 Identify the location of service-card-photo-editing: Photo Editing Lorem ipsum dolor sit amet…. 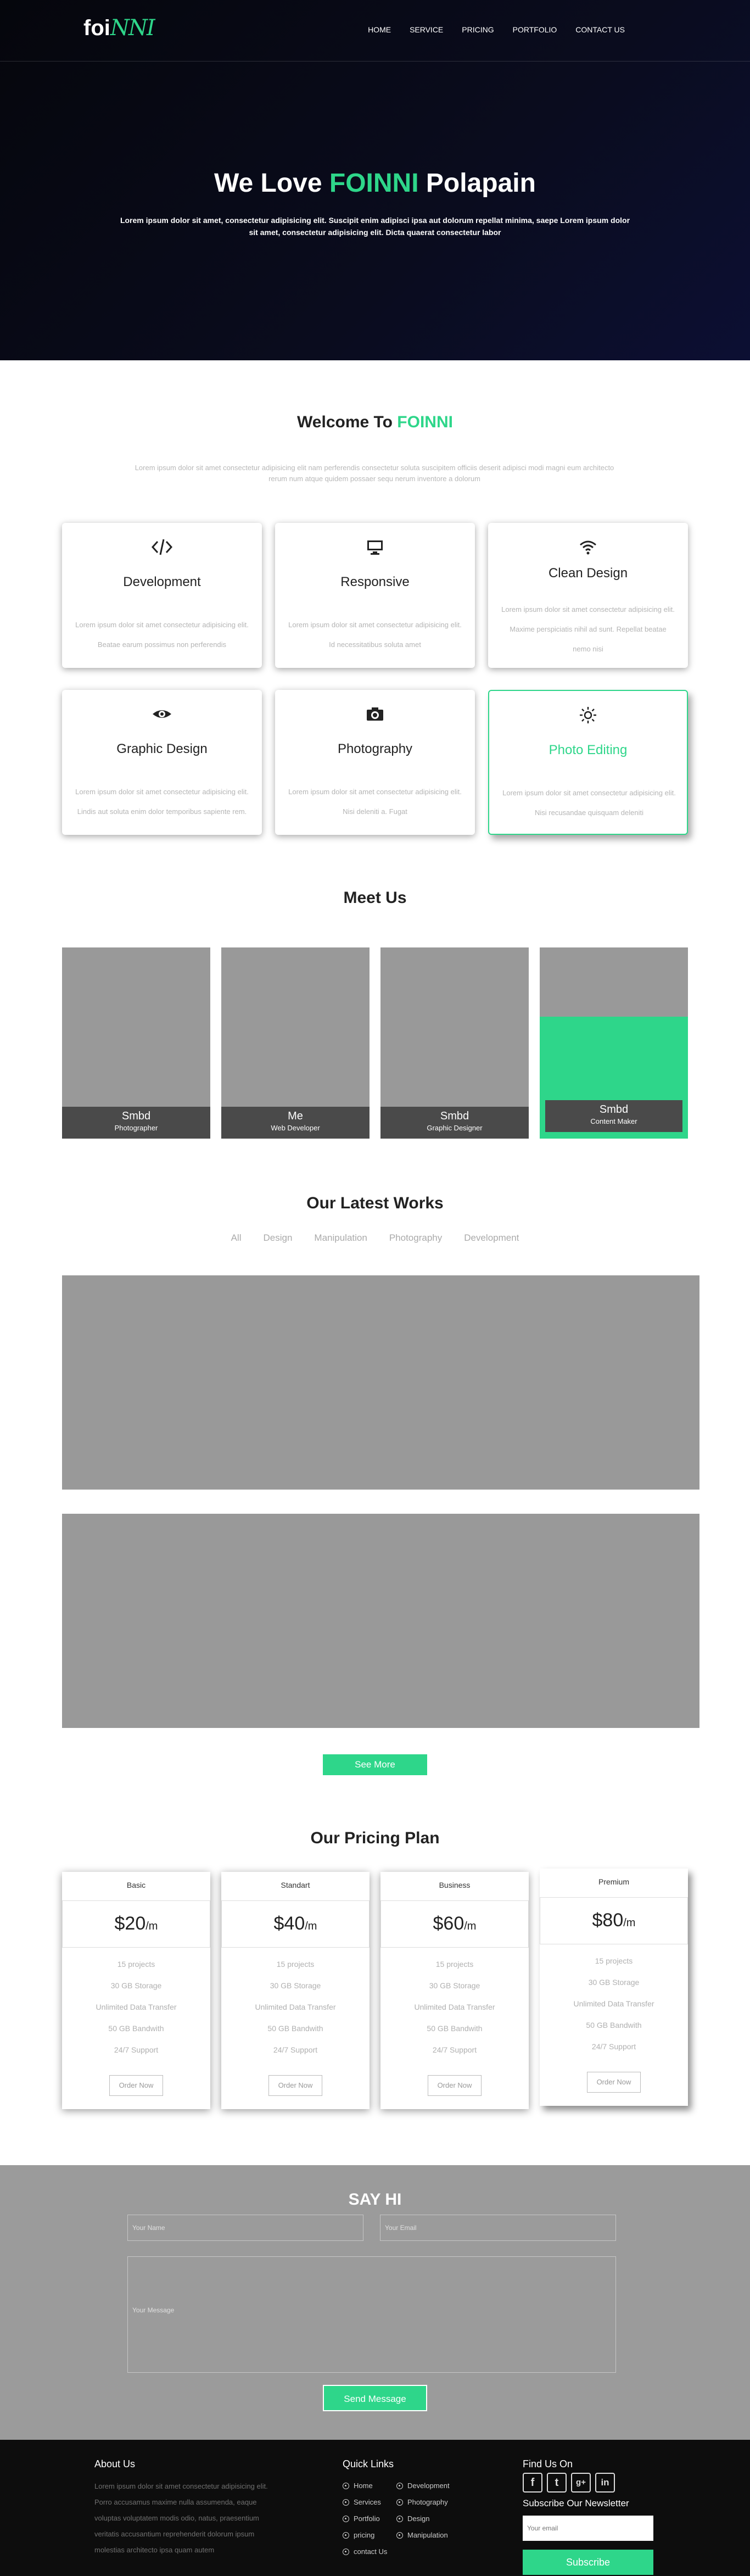
(588, 763).